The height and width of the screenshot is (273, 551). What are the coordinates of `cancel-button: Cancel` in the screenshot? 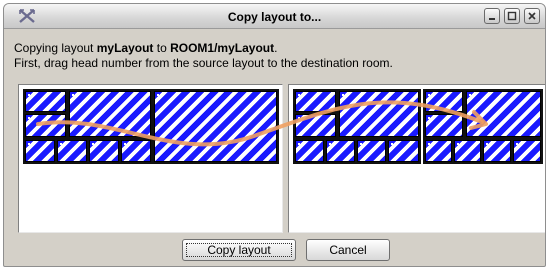 It's located at (348, 250).